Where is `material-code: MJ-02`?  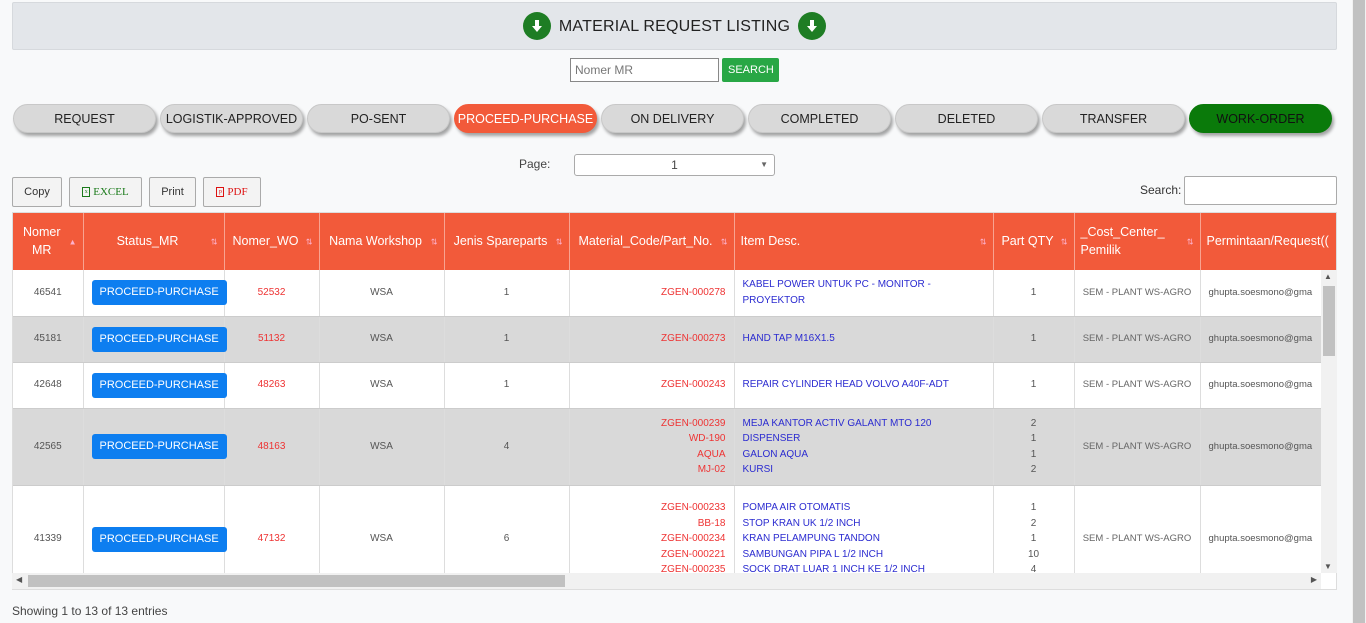
material-code: MJ-02 is located at coordinates (711, 469).